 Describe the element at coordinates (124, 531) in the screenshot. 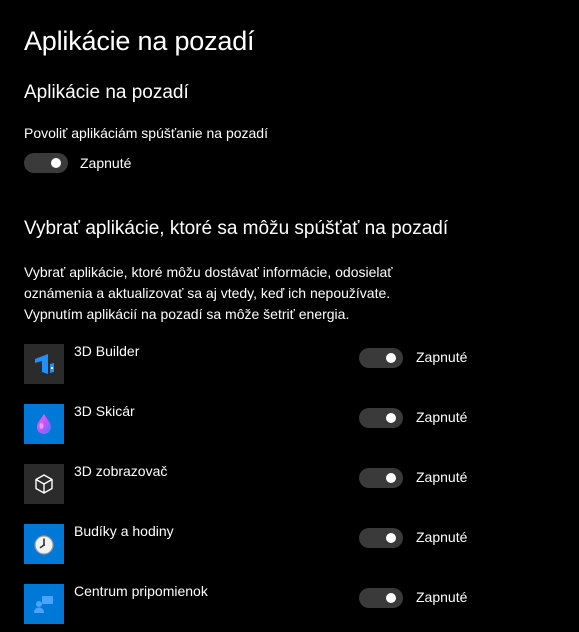

I see `app-name: Budíky a hodiny` at that location.